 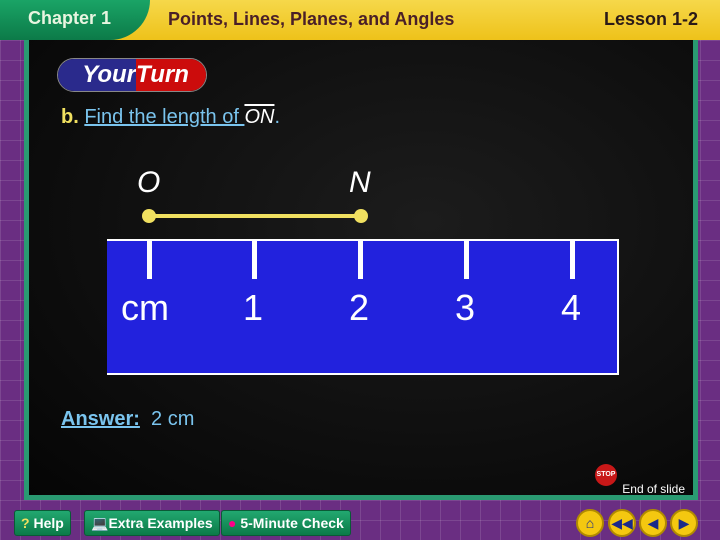 I want to click on ruler-unit: cm, so click(x=145, y=307).